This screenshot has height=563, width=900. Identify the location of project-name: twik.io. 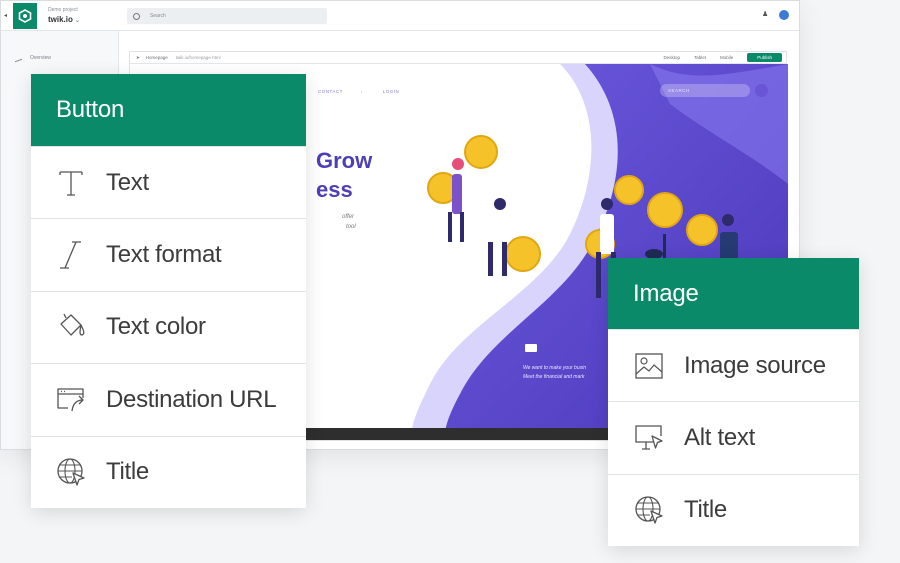
(60, 19).